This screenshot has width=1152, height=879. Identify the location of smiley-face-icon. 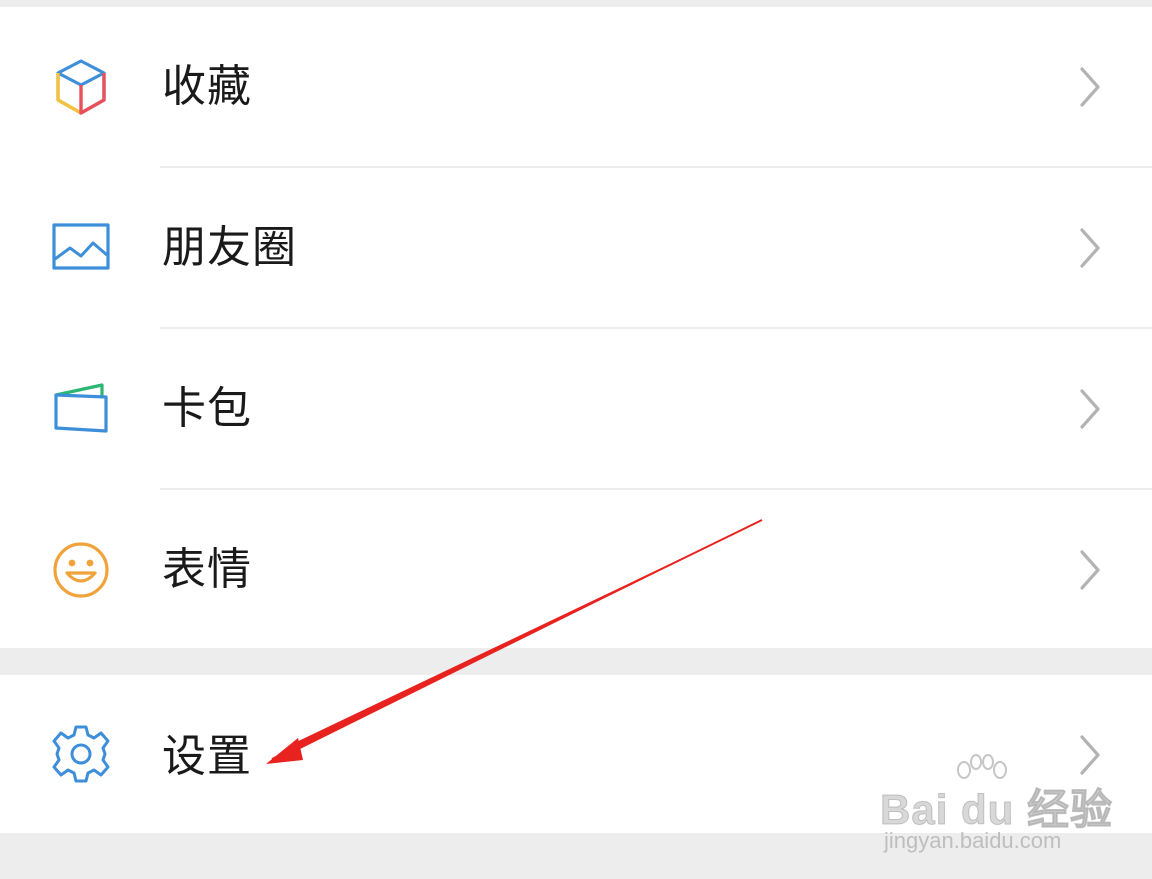
(81, 570).